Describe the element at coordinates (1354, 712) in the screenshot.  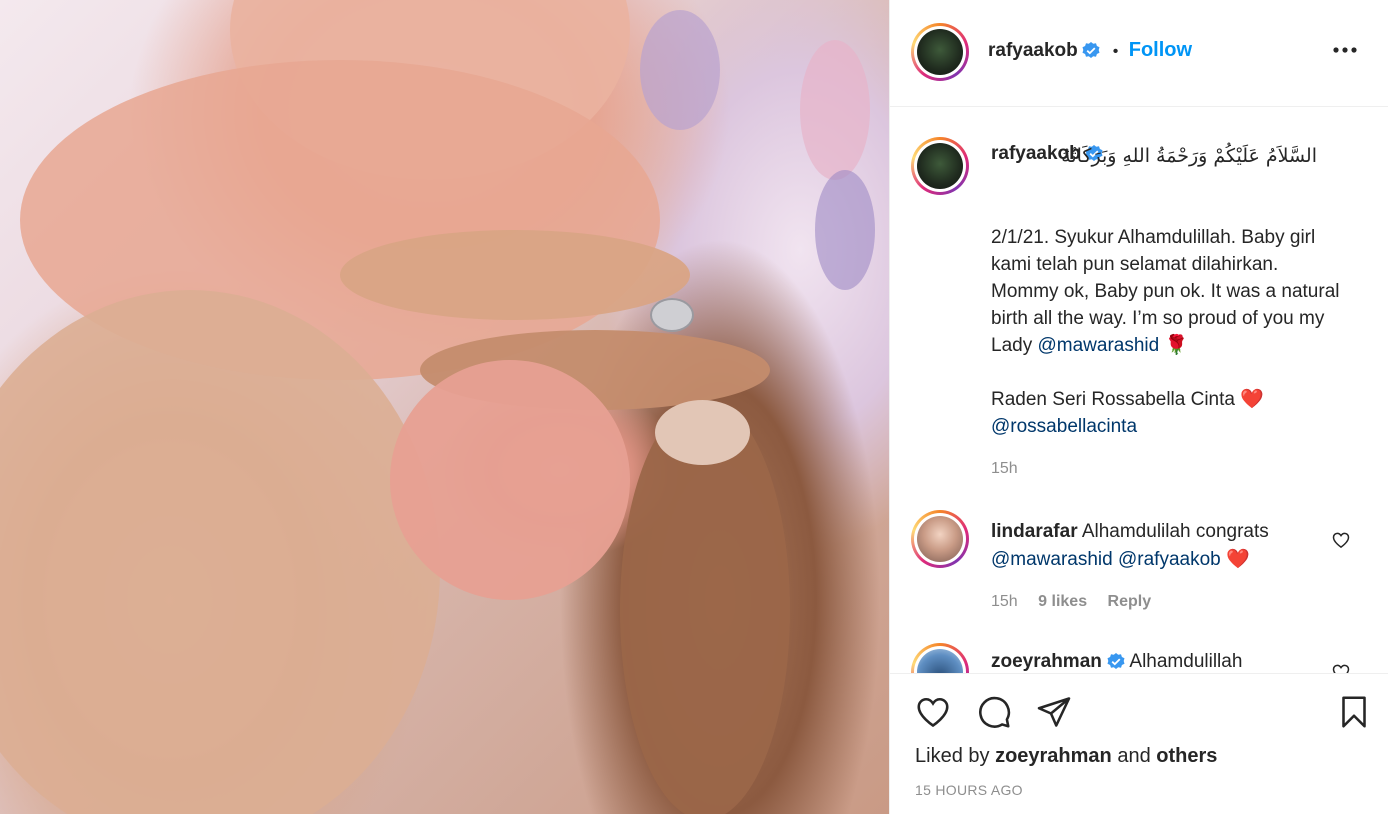
I see `bookmark-icon` at that location.